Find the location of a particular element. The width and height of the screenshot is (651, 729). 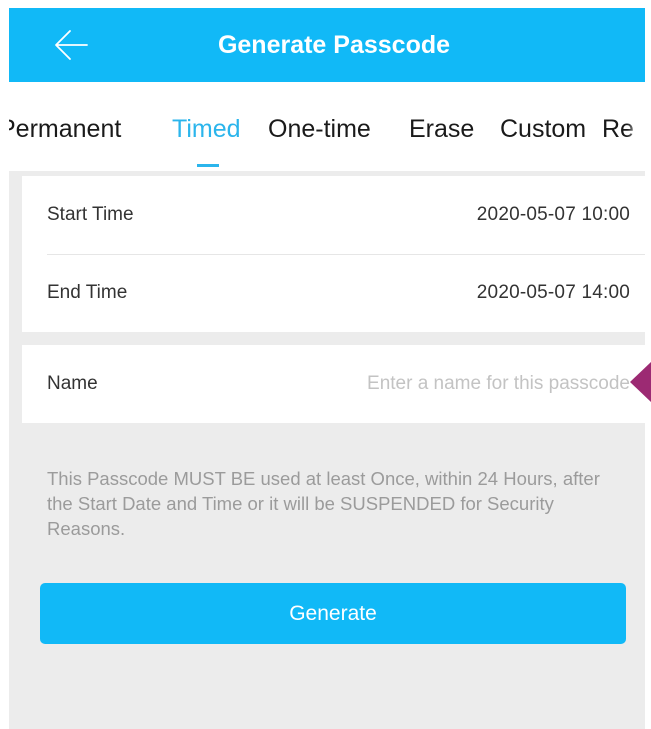

tab-permanent: Permanent is located at coordinates (65, 129).